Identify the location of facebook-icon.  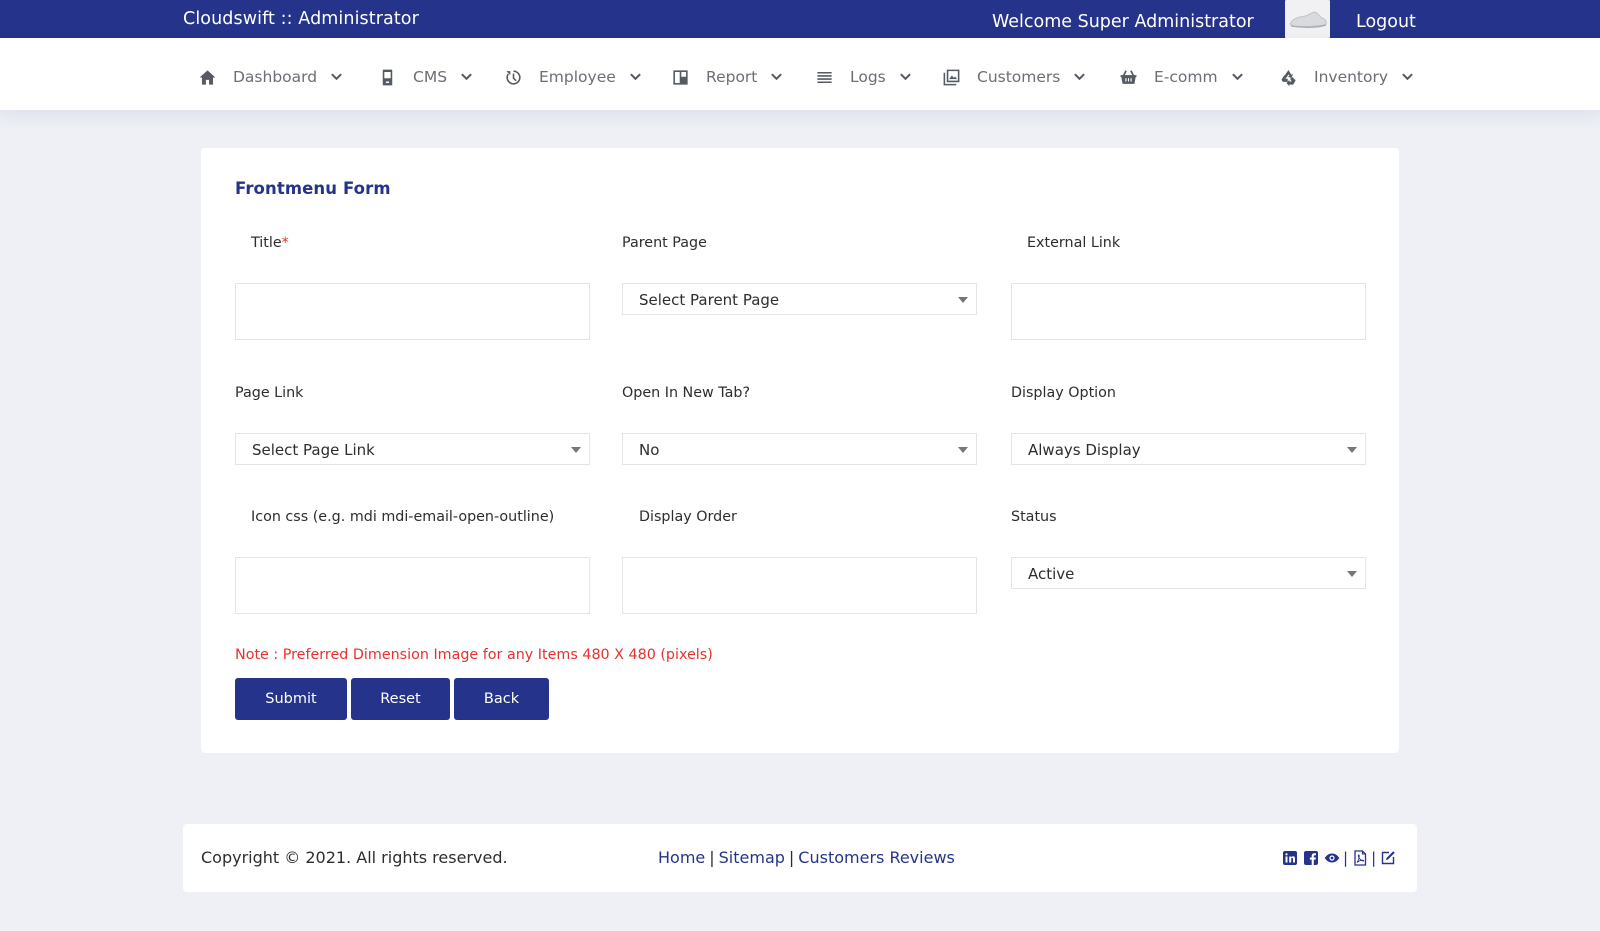
(1310, 858).